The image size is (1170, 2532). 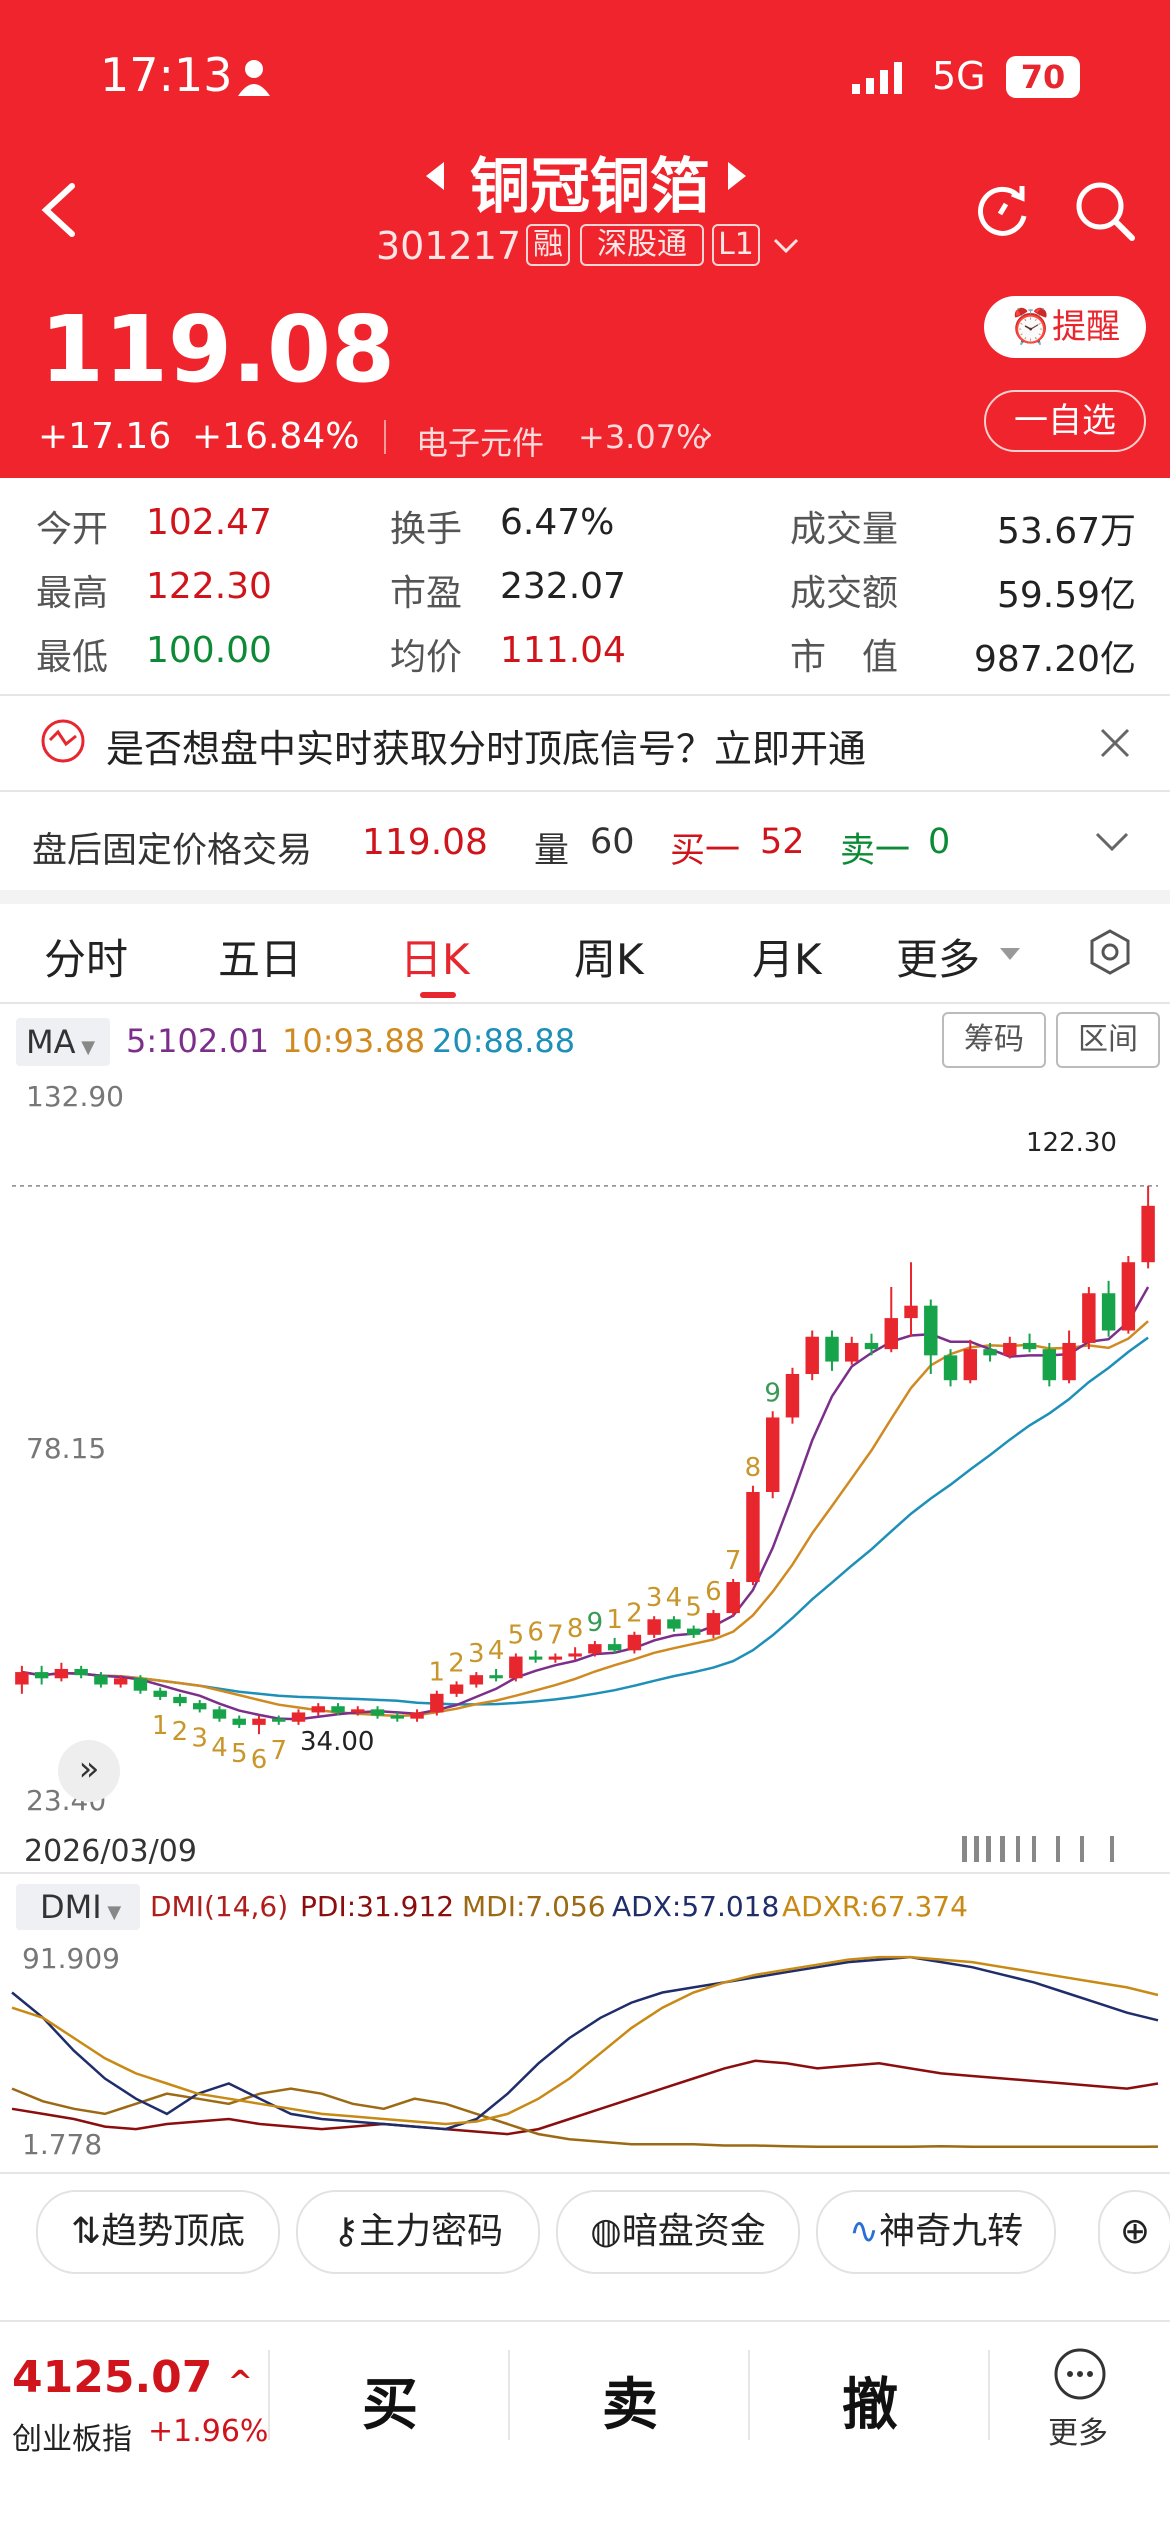 I want to click on sector-change: +3.07%, so click(x=642, y=437).